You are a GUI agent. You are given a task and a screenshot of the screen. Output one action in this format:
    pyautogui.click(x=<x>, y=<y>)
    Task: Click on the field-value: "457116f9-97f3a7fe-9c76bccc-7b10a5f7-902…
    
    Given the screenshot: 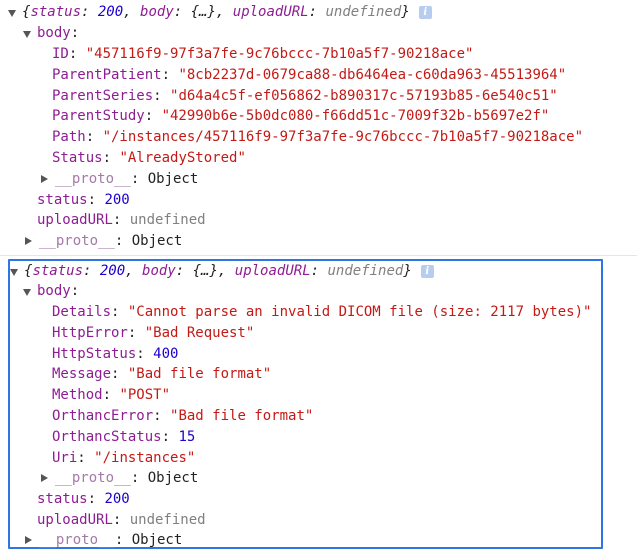 What is the action you would take?
    pyautogui.click(x=279, y=54)
    